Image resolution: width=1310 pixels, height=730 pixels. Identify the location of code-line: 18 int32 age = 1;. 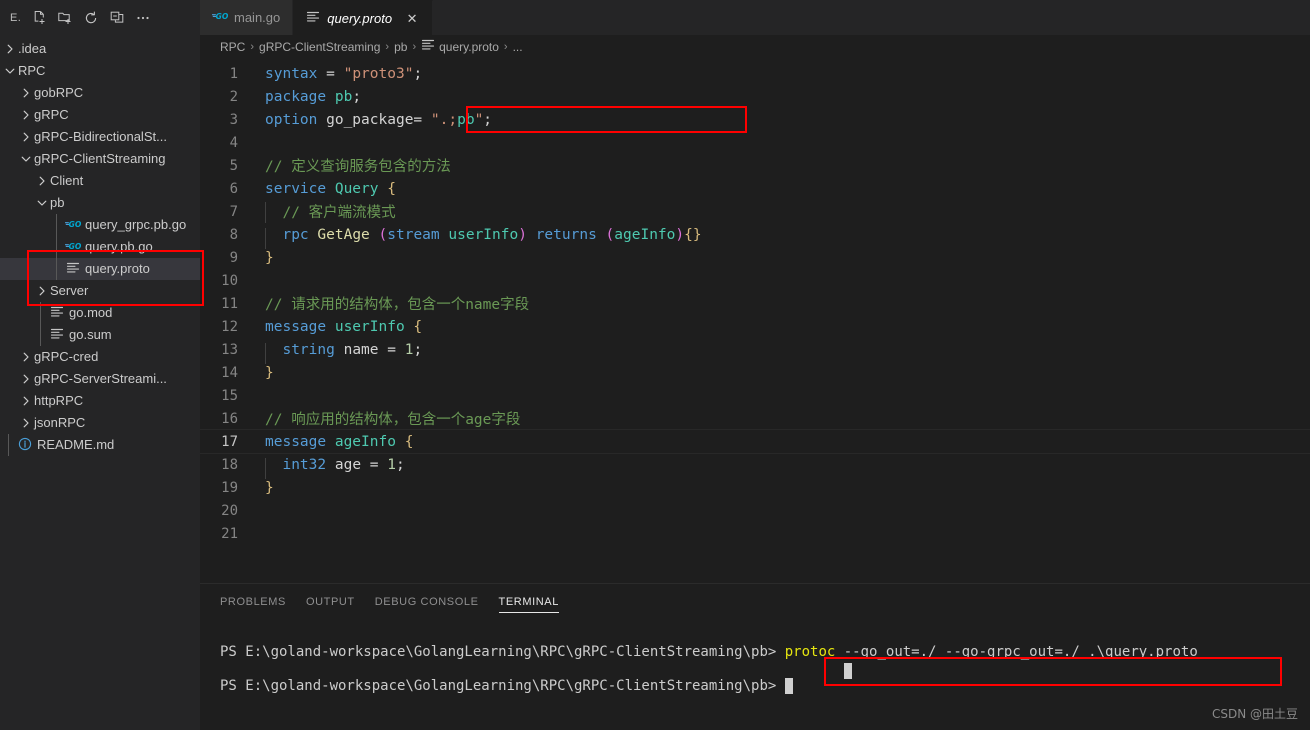
(755, 466).